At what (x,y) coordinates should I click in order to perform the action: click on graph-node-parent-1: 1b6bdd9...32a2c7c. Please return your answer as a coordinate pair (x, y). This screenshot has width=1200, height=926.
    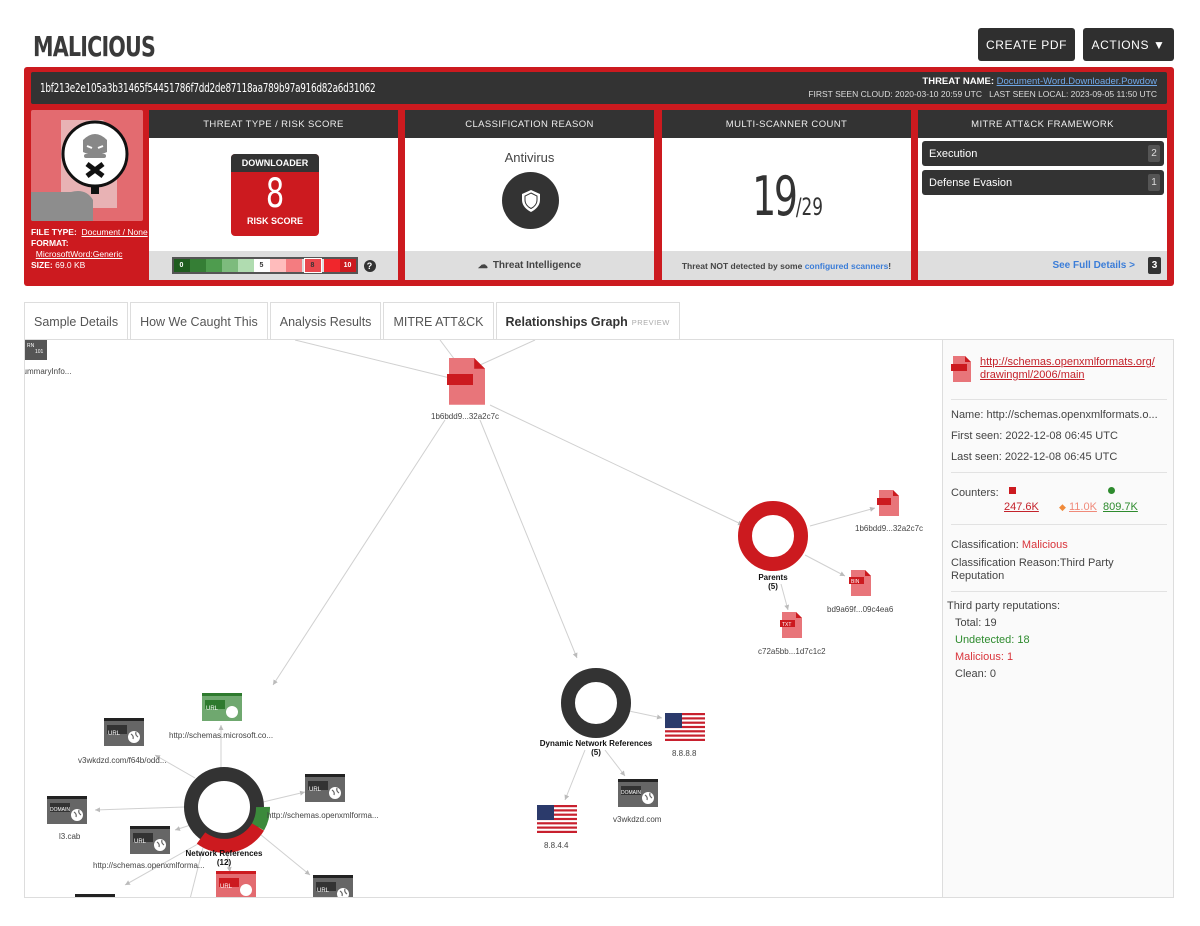
    Looking at the image, I should click on (889, 511).